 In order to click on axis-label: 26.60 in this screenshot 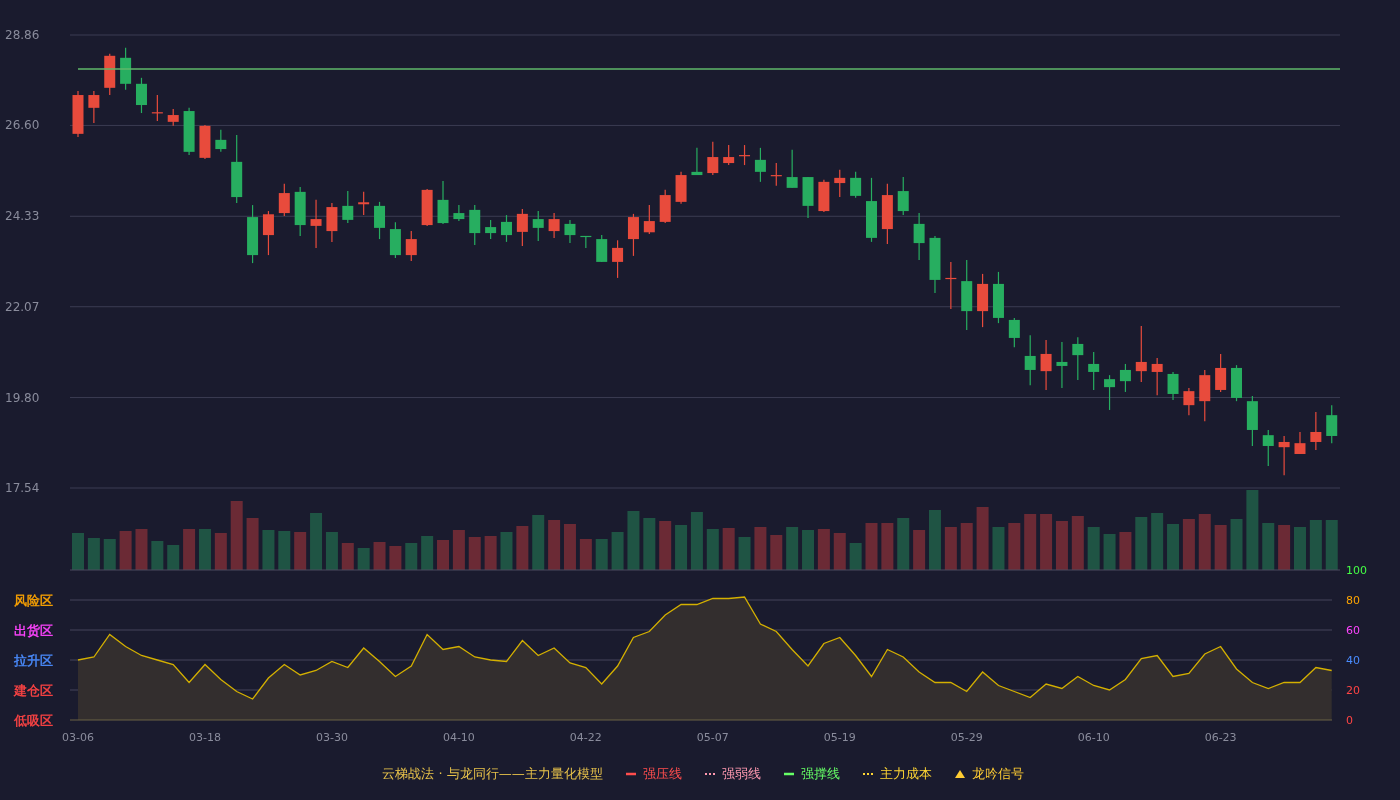, I will do `click(22, 125)`.